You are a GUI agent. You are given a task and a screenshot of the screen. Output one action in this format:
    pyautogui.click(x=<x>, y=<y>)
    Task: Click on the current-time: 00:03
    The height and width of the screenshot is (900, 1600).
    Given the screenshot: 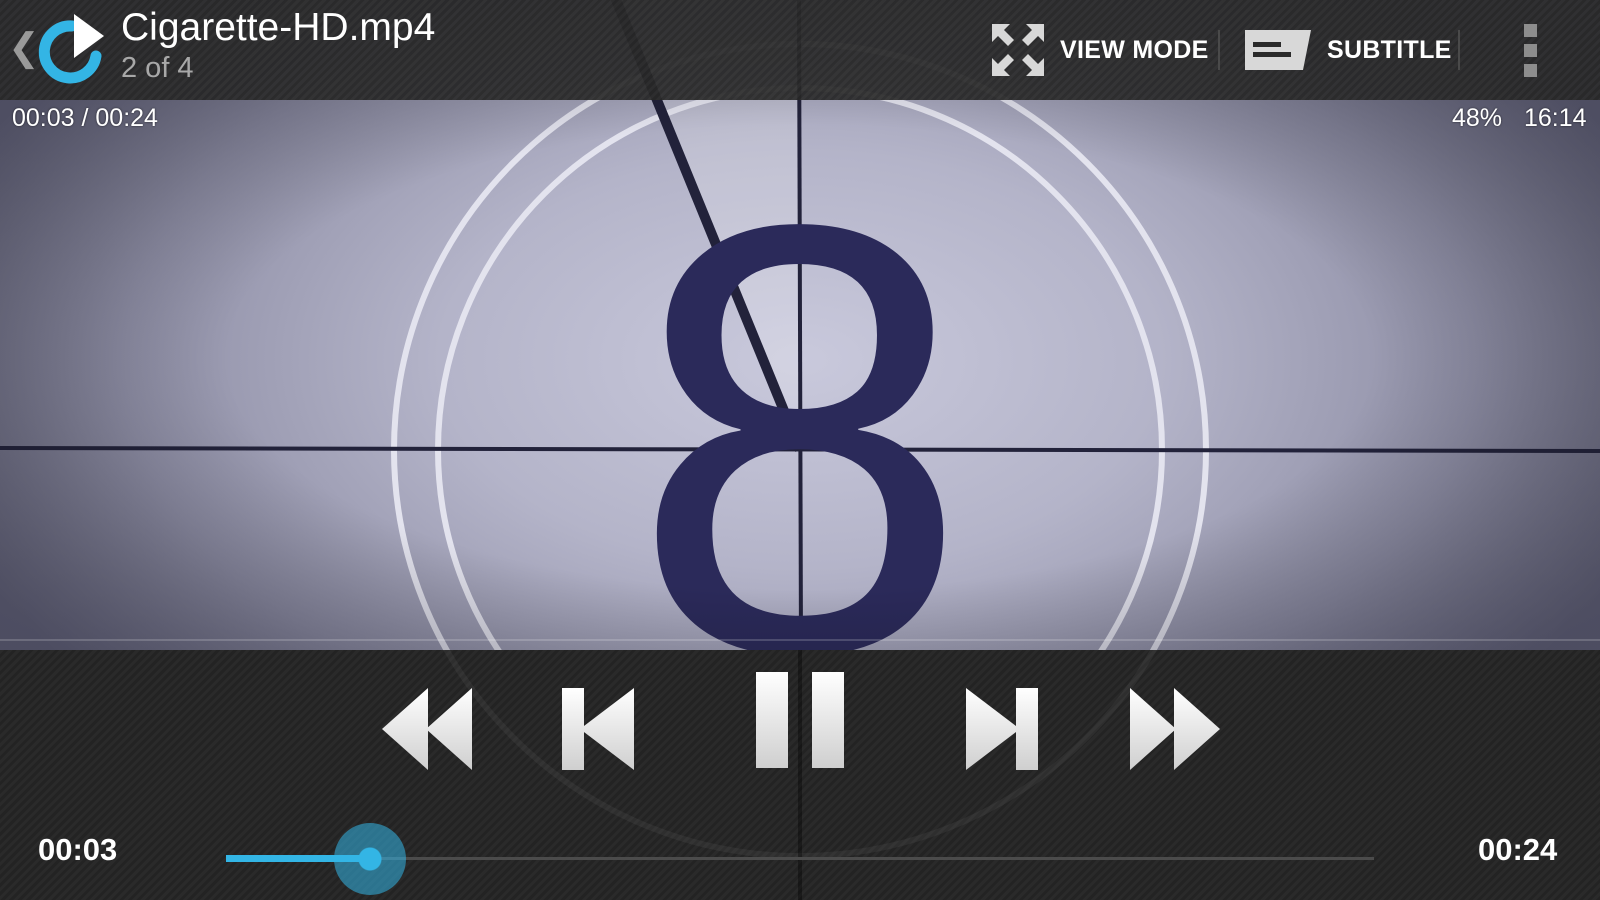 What is the action you would take?
    pyautogui.click(x=78, y=849)
    